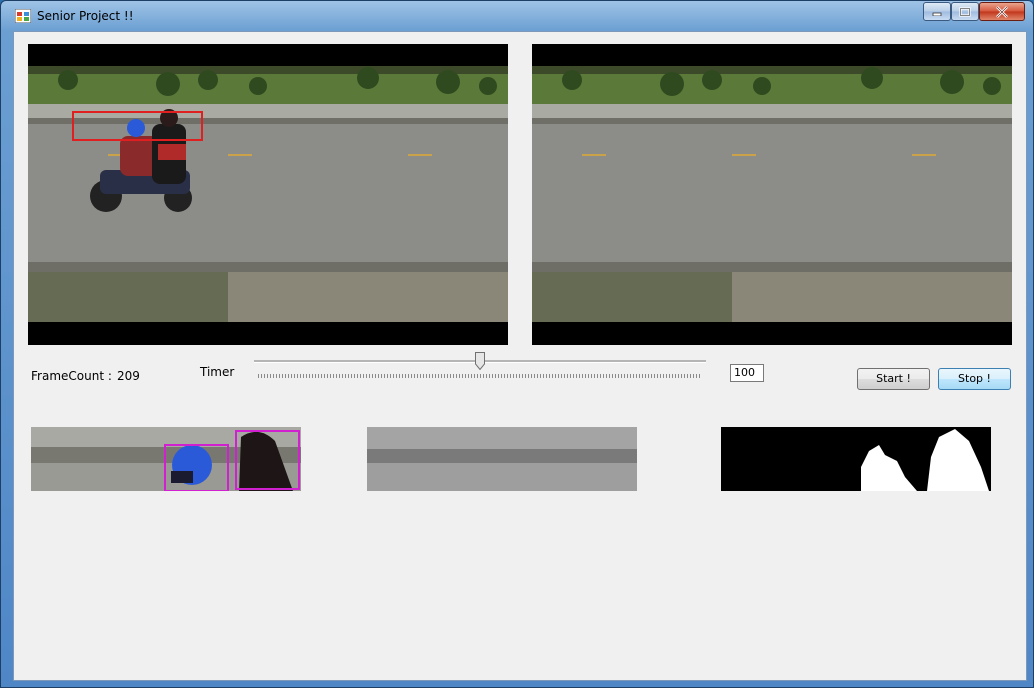 This screenshot has width=1034, height=688. I want to click on timer-interval-input: 100, so click(747, 373).